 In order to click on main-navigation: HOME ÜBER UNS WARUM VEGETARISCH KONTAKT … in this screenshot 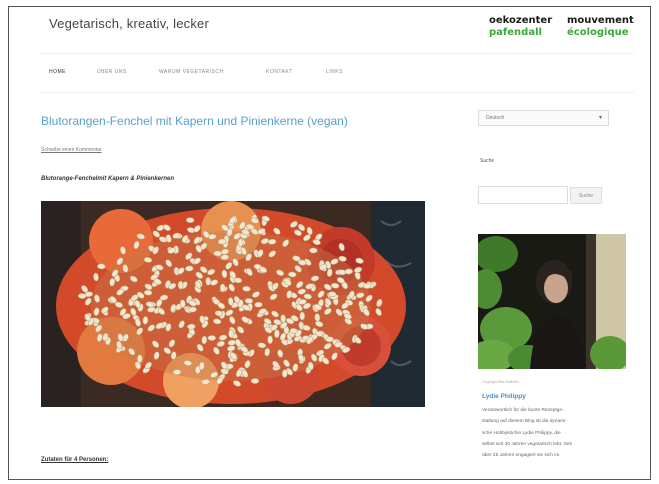, I will do `click(336, 73)`.